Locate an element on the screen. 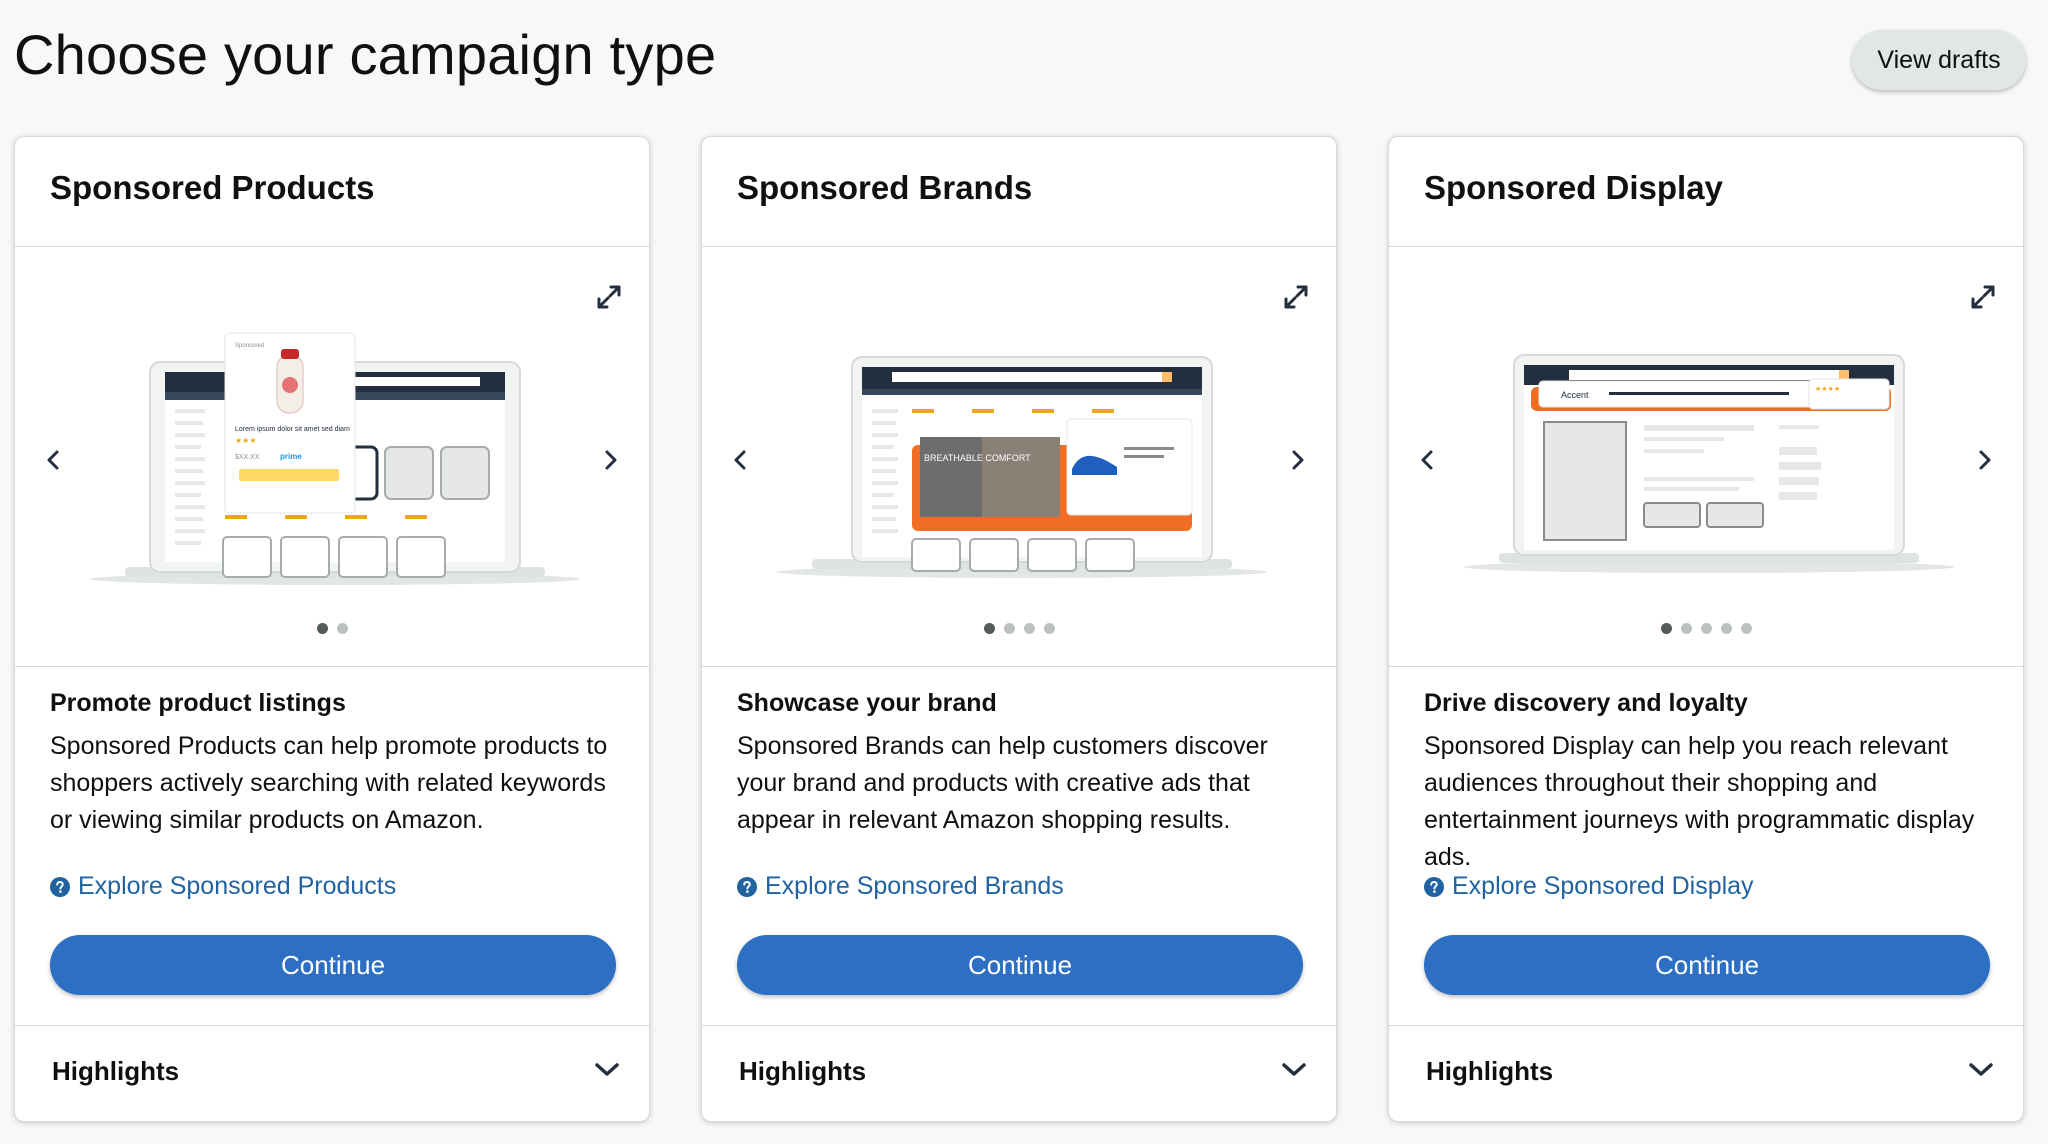  explore-sponsored-products-link: Explore Sponsored Products is located at coordinates (223, 886).